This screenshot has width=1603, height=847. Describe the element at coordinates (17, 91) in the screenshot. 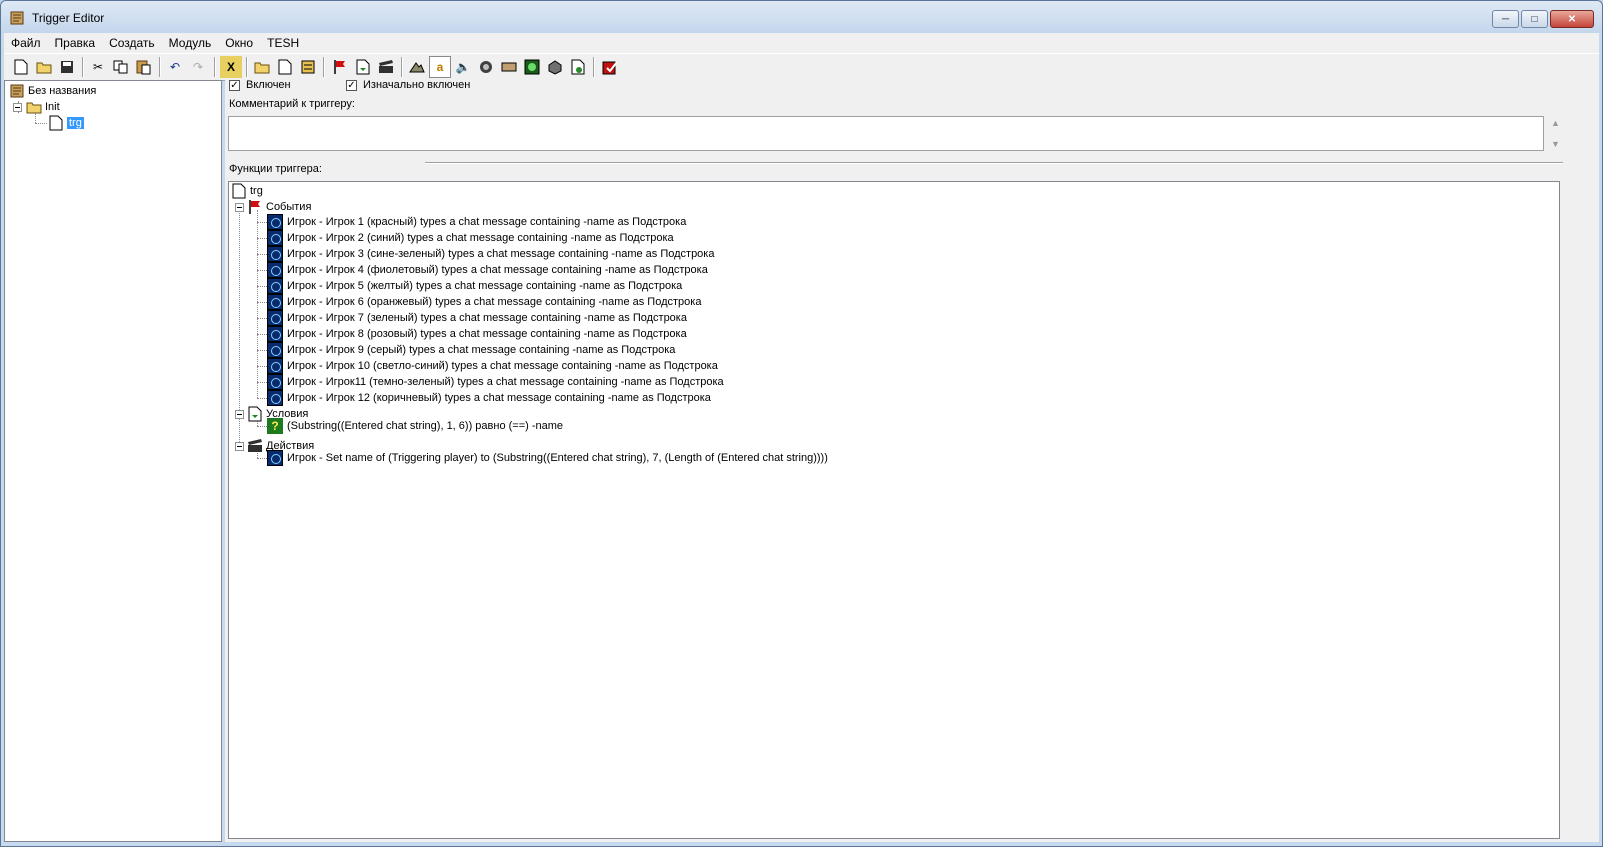

I see `map-scroll-icon` at that location.